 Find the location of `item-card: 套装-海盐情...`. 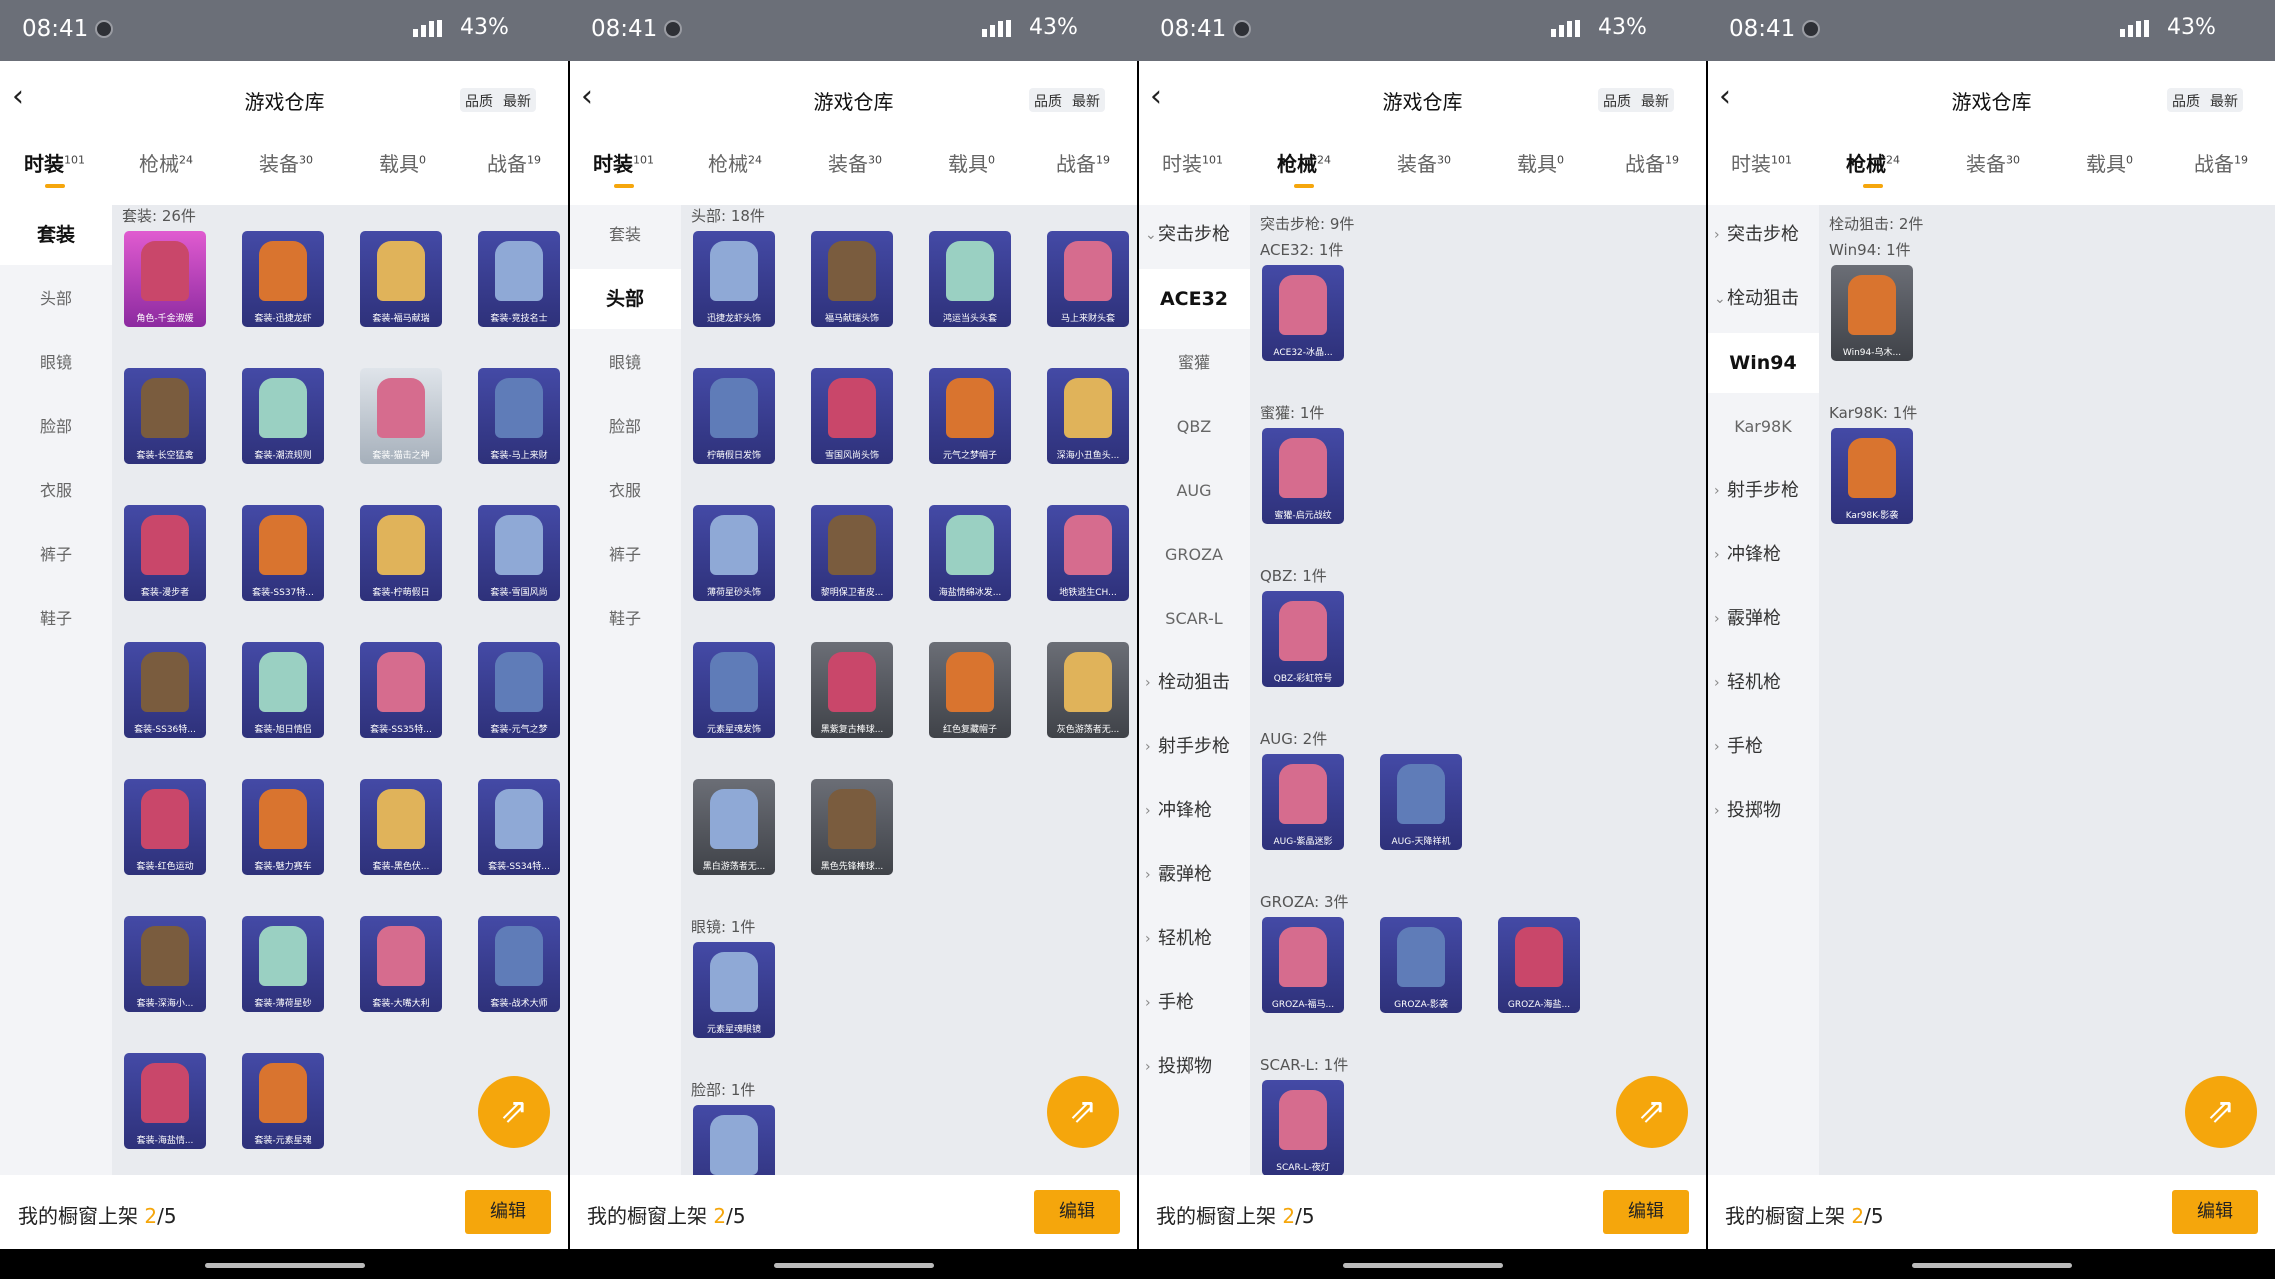

item-card: 套装-海盐情... is located at coordinates (165, 1101).